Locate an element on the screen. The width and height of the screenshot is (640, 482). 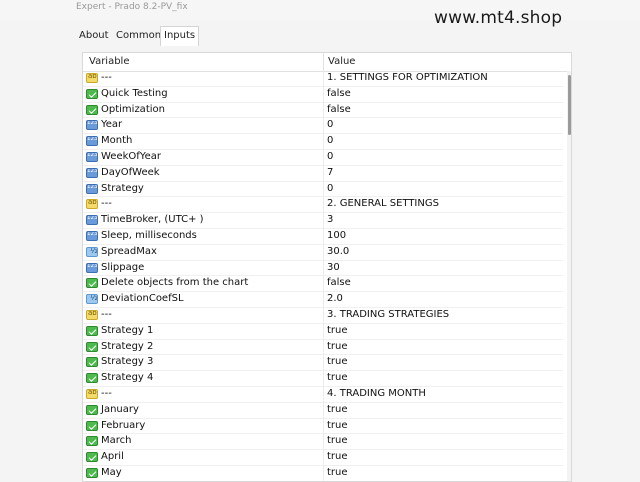
tab-common: Common is located at coordinates (138, 36).